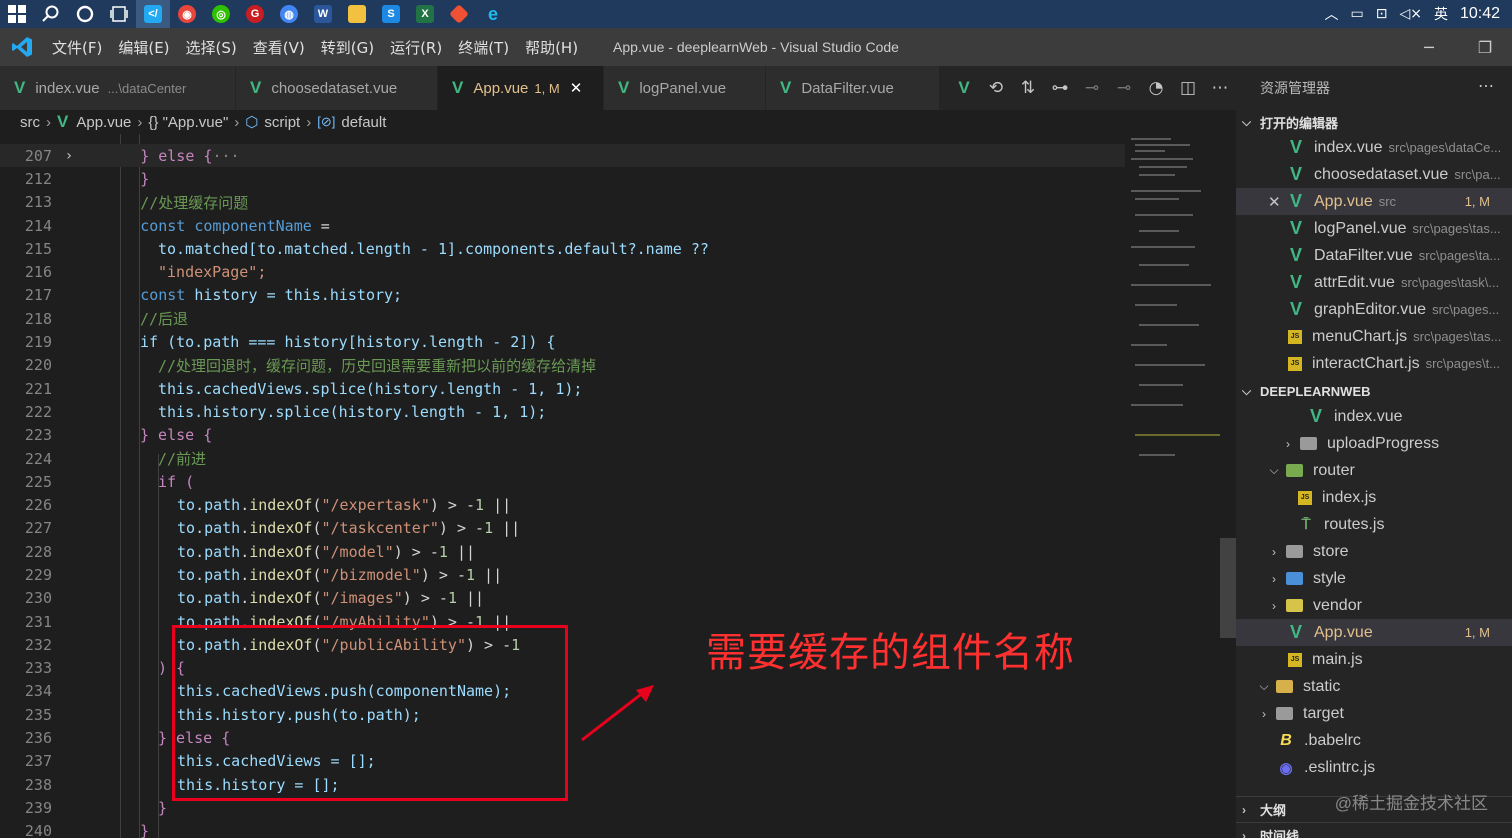 This screenshot has height=838, width=1512. I want to click on tree-item-babelrc: B .babelrc, so click(1374, 740).